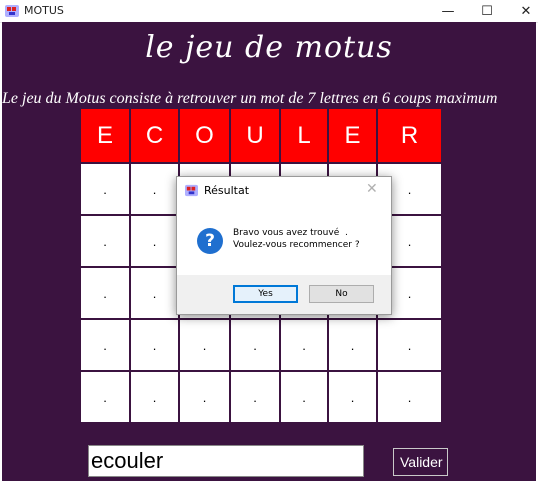 This screenshot has width=538, height=481. What do you see at coordinates (44, 10) in the screenshot?
I see `window-title: MOTUS` at bounding box center [44, 10].